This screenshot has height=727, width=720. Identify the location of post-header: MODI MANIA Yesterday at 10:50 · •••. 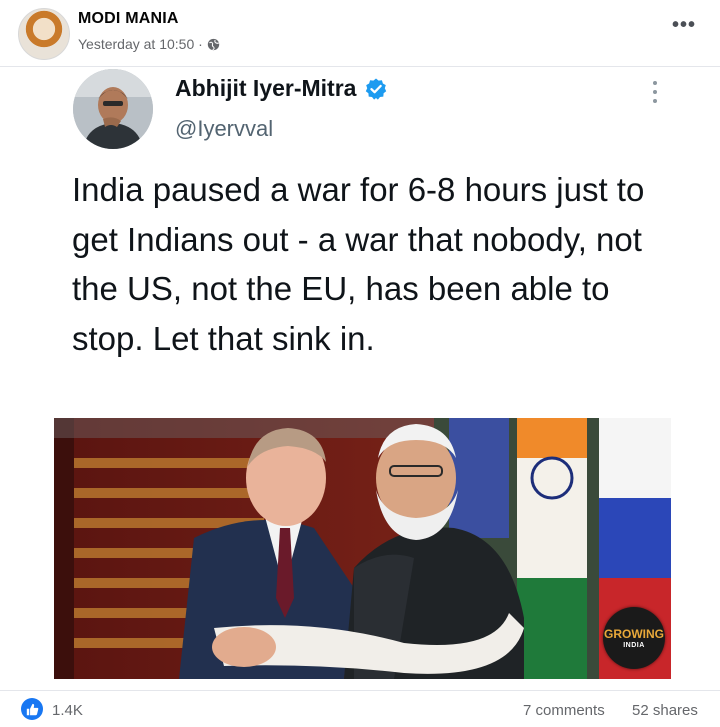
(360, 33).